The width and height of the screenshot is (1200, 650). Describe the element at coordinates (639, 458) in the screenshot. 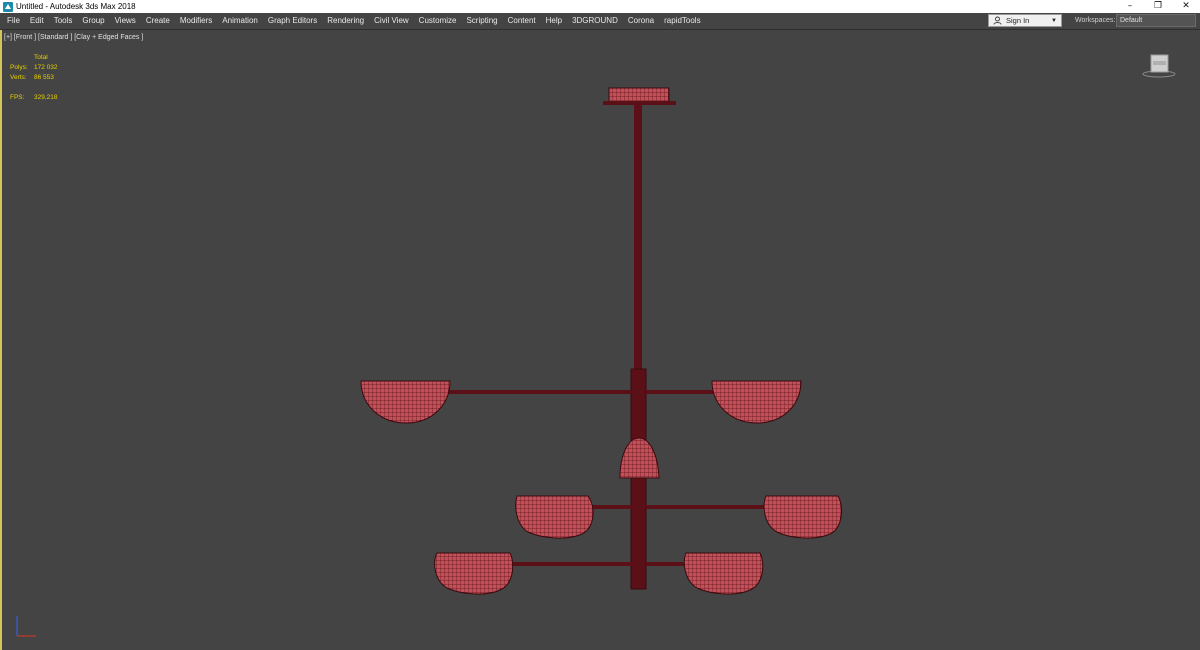

I see `center-bell-shade` at that location.